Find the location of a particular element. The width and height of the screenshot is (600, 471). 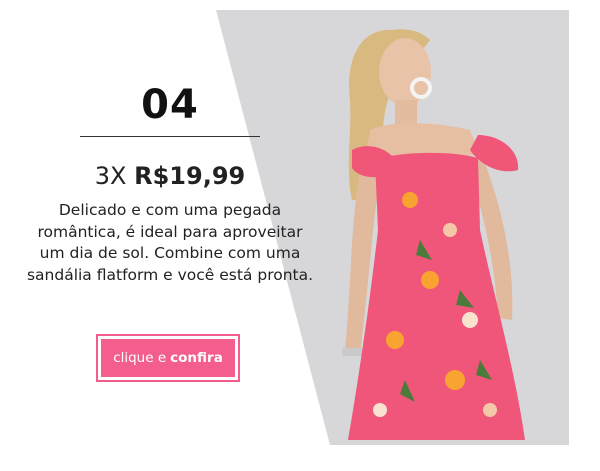

item-number: 04 is located at coordinates (170, 105).